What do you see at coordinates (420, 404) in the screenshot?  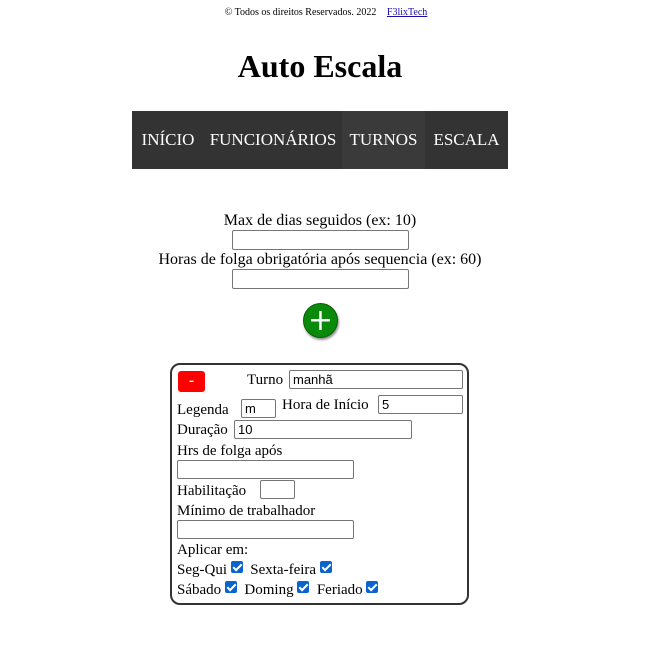 I see `hora-inicio-input` at bounding box center [420, 404].